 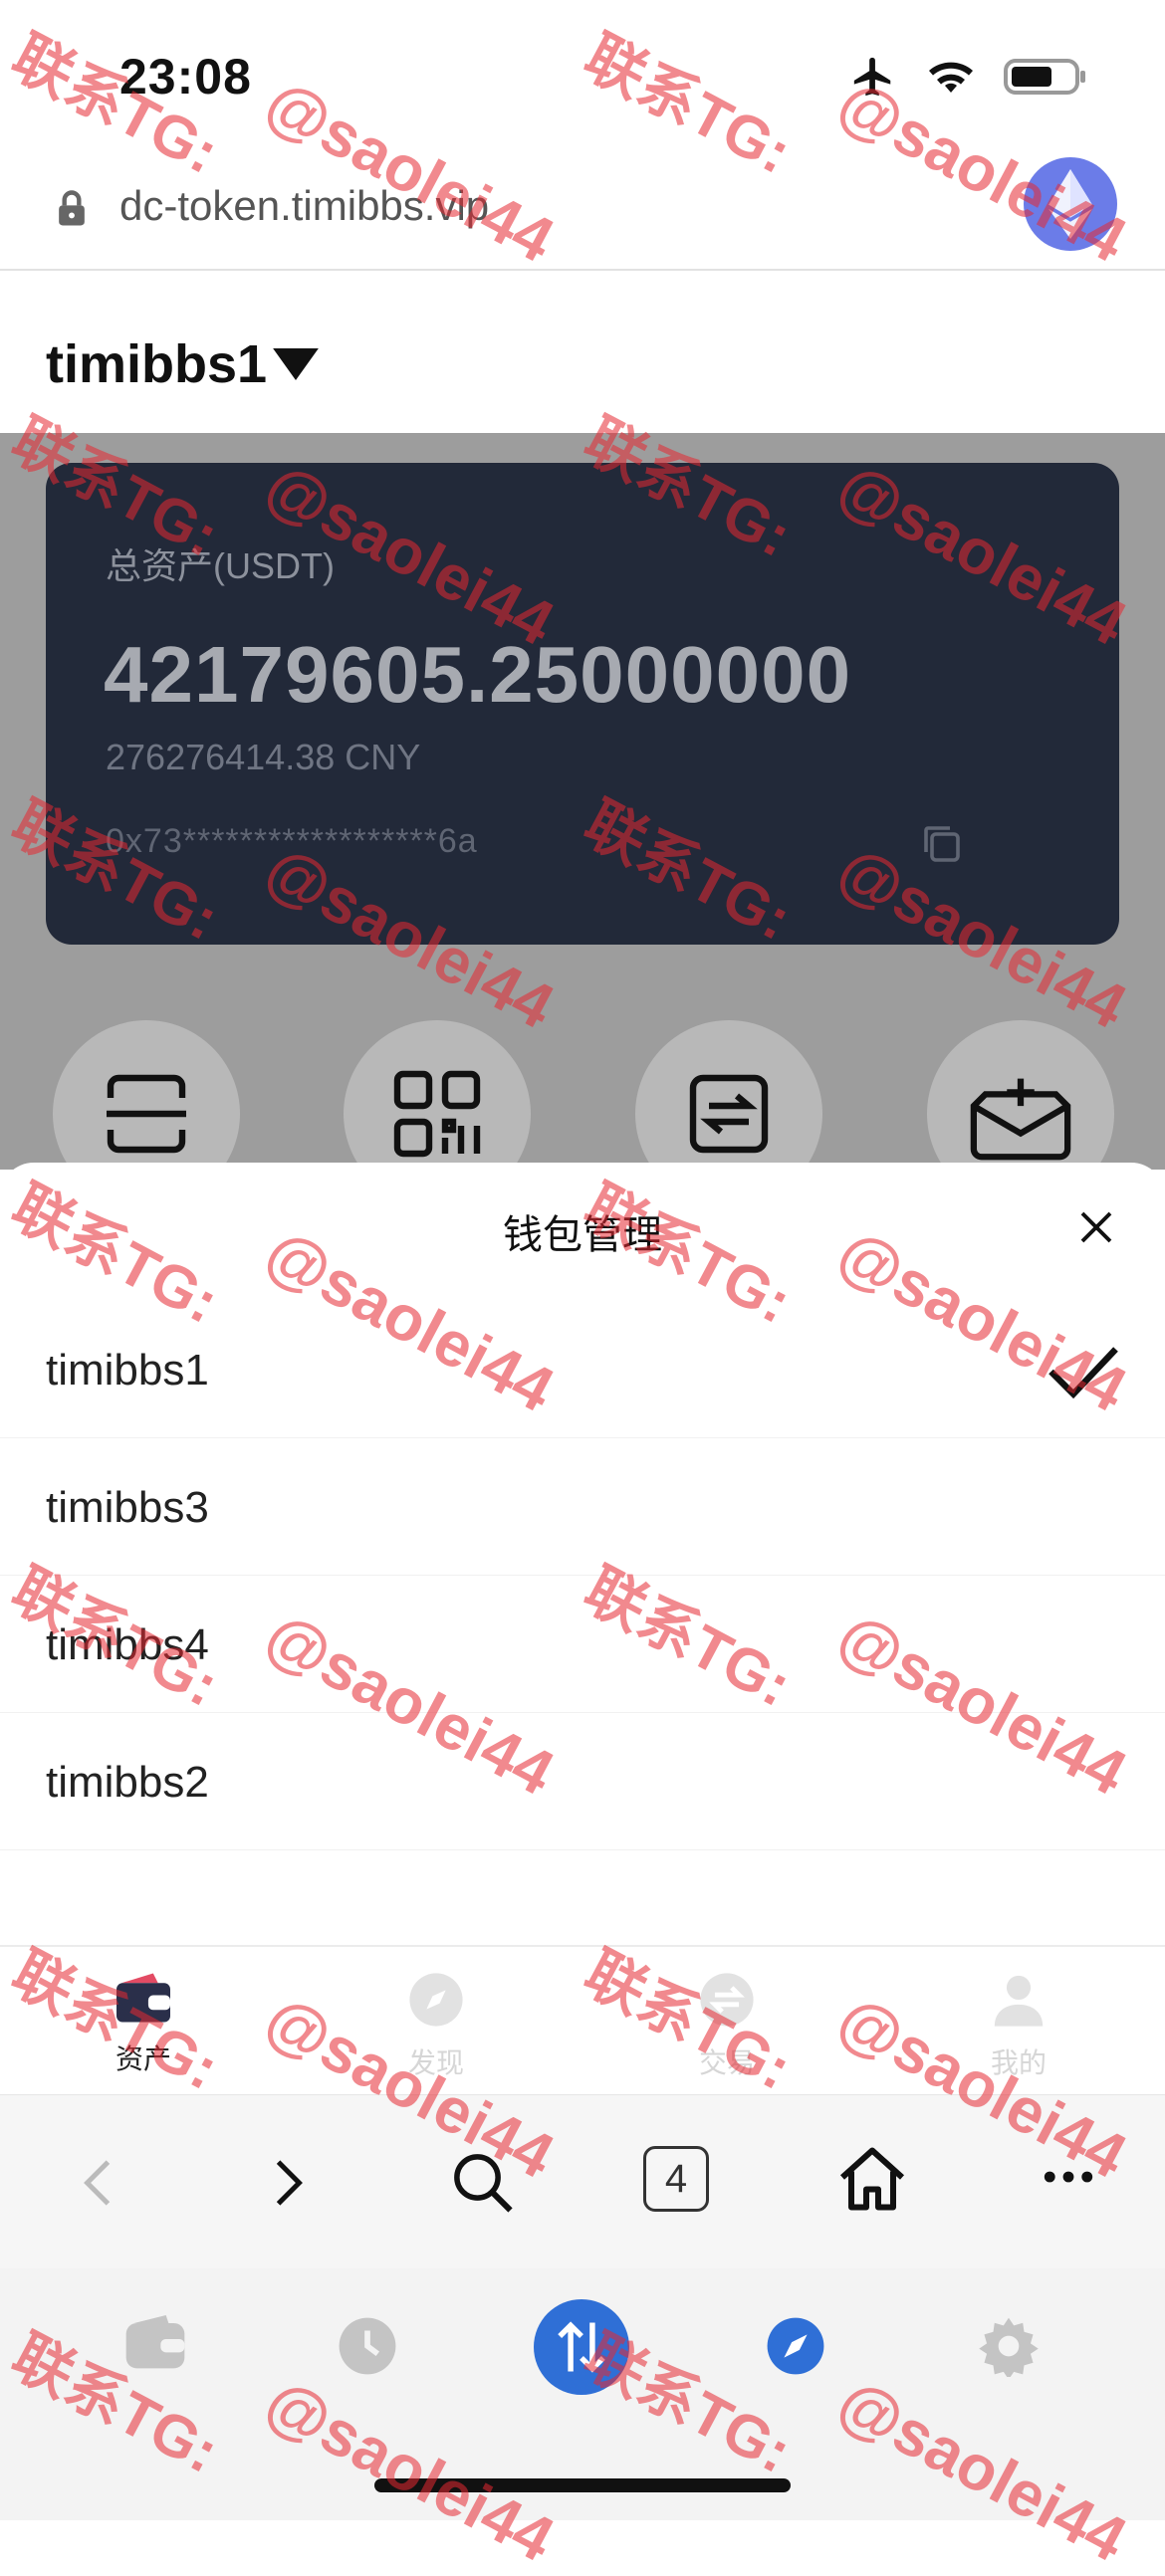 I want to click on status-icons, so click(x=968, y=77).